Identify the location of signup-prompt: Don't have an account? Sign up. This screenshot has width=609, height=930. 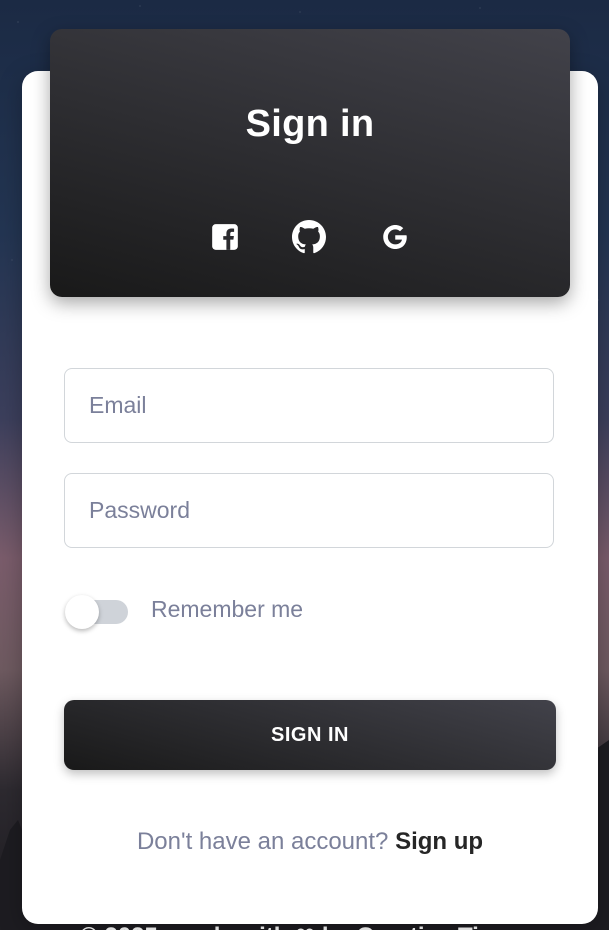
(304, 842).